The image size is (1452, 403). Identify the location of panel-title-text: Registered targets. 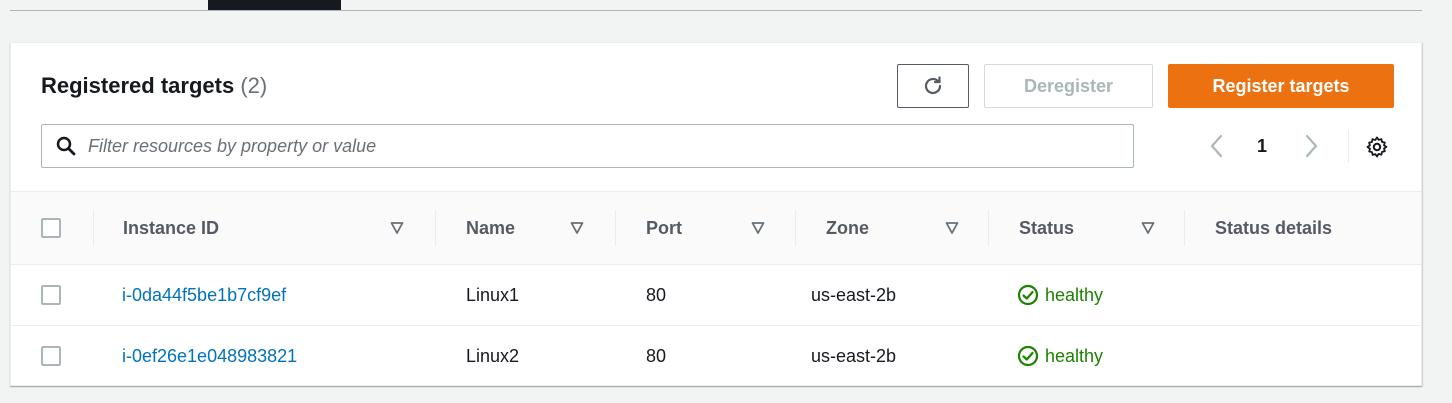
(138, 85).